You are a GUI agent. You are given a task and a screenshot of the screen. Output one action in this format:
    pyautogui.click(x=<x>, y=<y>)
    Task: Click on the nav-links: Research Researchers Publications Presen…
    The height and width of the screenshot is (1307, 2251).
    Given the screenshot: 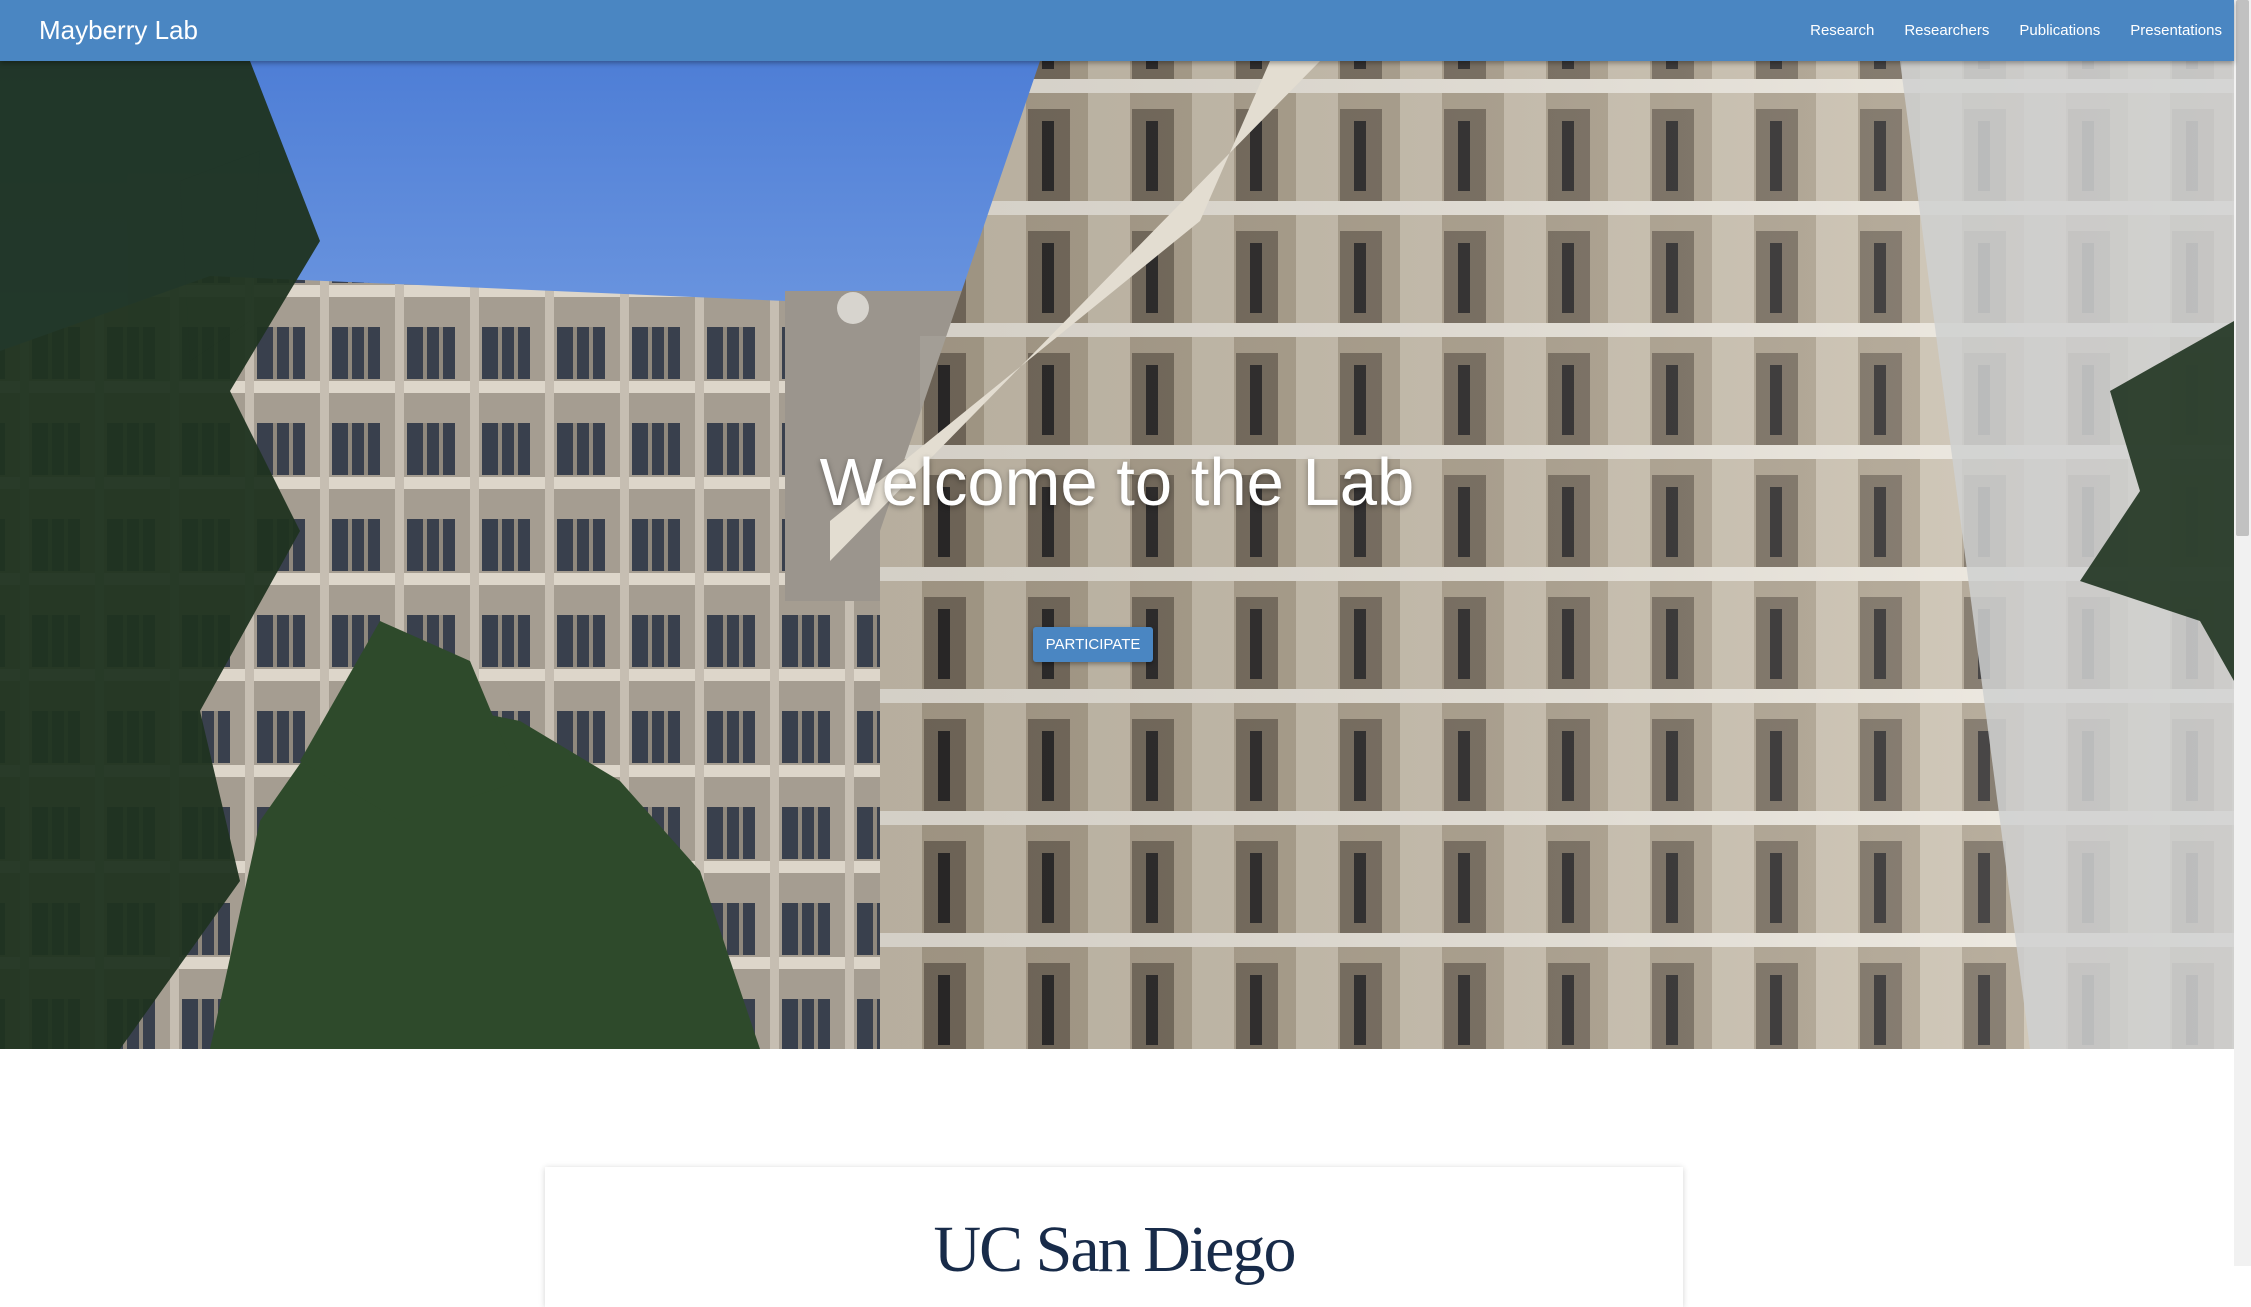 What is the action you would take?
    pyautogui.click(x=2014, y=30)
    